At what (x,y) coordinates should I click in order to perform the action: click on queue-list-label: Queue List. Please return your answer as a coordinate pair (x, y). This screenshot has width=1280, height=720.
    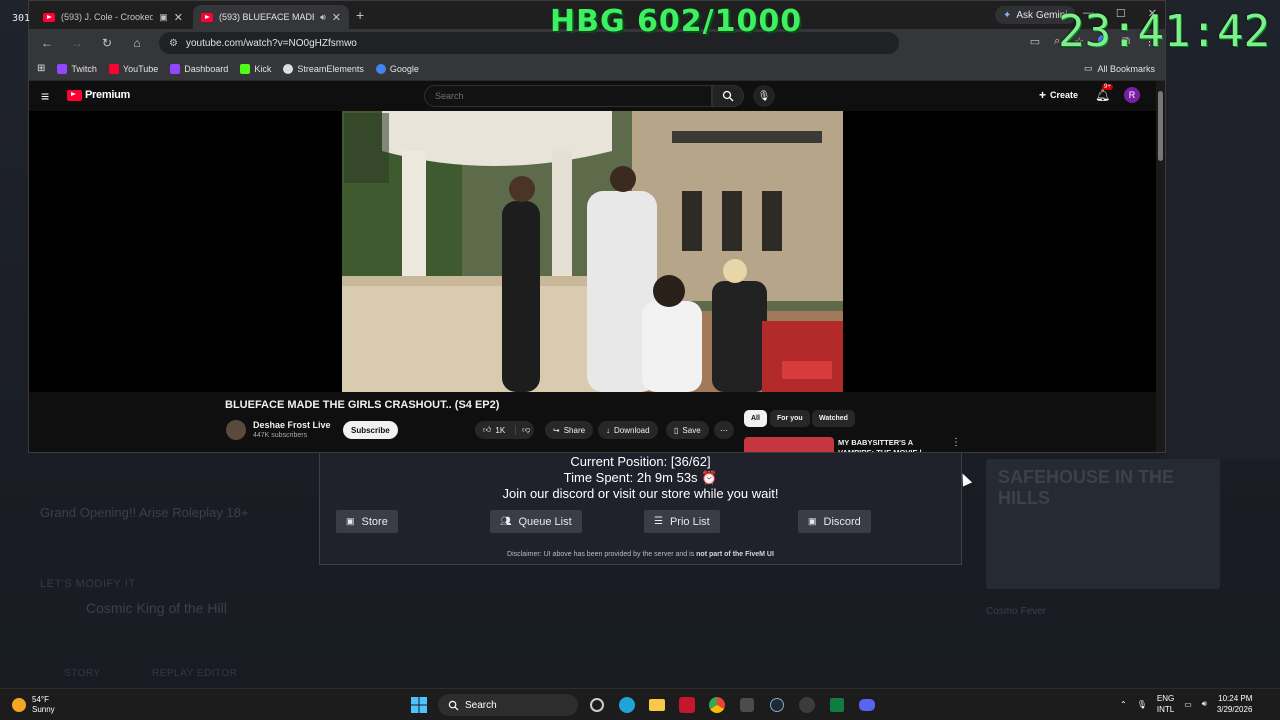
    Looking at the image, I should click on (545, 521).